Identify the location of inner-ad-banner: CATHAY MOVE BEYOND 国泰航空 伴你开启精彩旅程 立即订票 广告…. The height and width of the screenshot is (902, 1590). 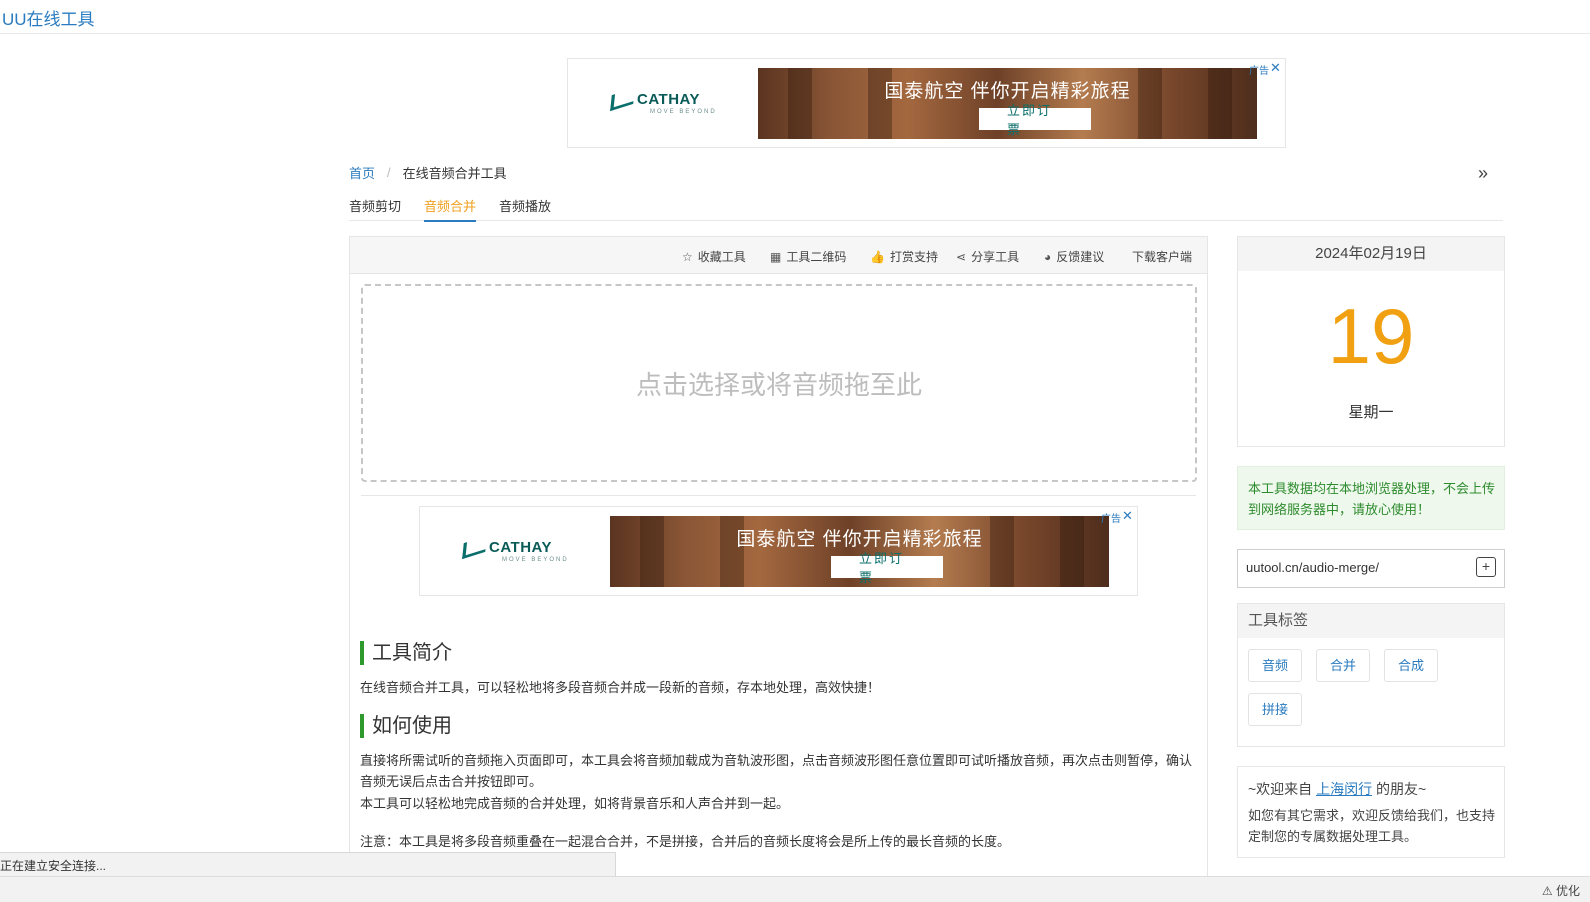
(778, 551).